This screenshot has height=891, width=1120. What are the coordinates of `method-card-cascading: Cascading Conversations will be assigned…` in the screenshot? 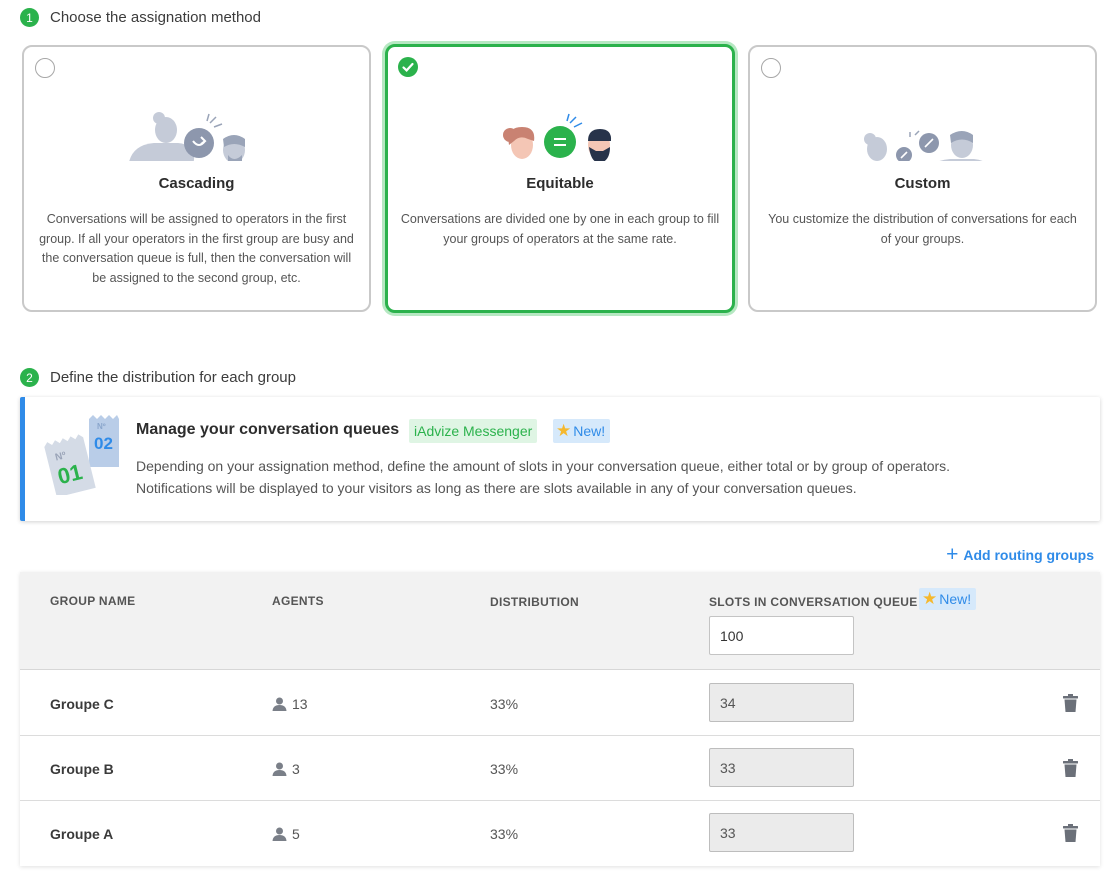 It's located at (196, 178).